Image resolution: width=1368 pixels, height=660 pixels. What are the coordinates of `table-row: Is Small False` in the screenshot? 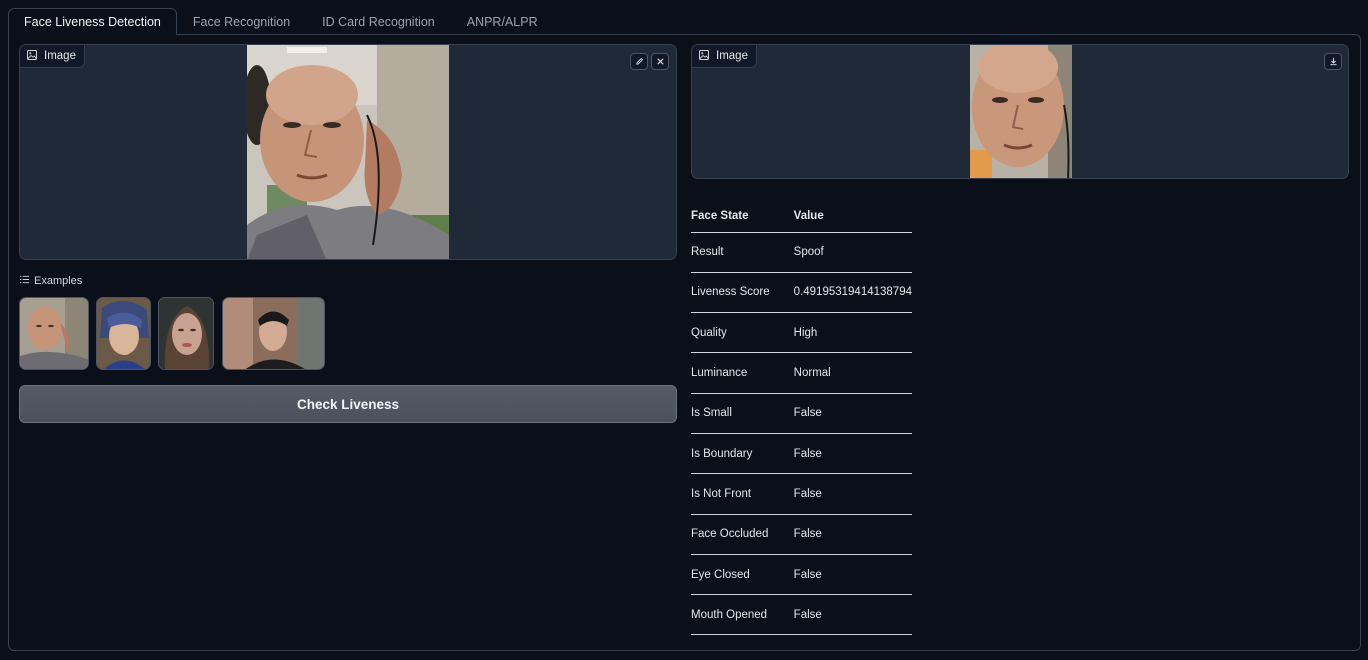 It's located at (801, 413).